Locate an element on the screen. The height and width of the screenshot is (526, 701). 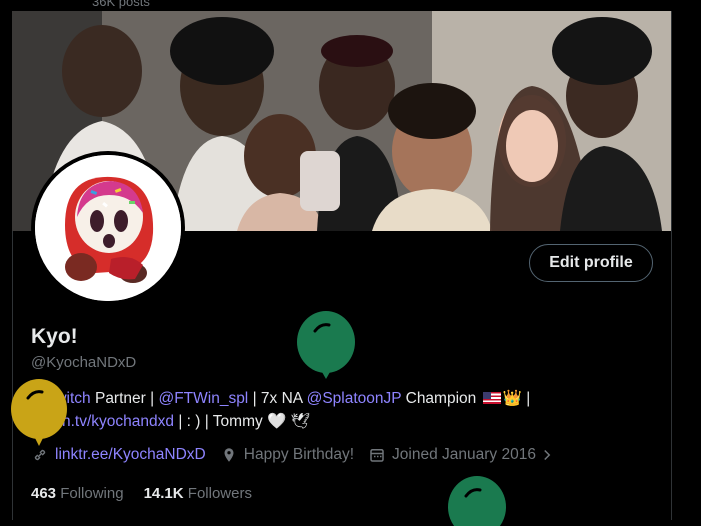
joined-item: Joined January 2016 is located at coordinates (464, 455).